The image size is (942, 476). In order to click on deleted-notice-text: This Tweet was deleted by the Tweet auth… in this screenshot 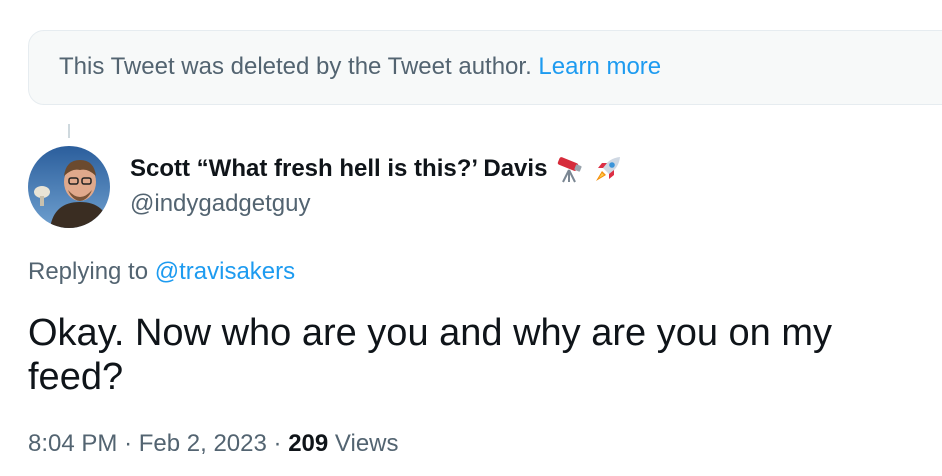, I will do `click(360, 67)`.